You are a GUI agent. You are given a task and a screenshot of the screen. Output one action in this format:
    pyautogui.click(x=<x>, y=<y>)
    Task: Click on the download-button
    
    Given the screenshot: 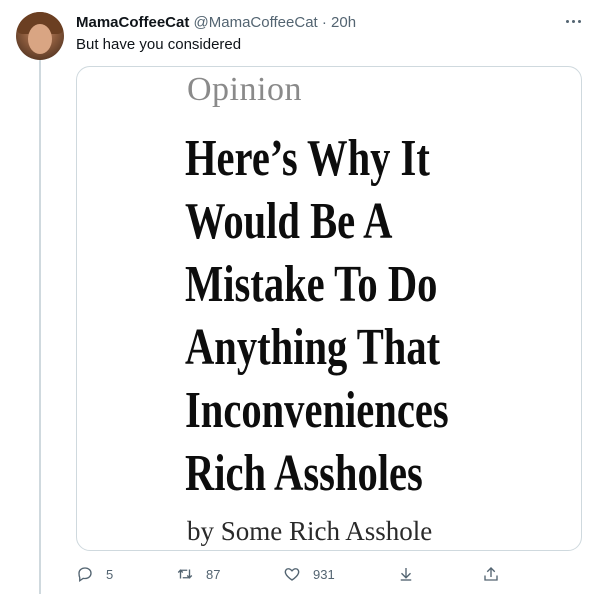 What is the action you would take?
    pyautogui.click(x=406, y=574)
    